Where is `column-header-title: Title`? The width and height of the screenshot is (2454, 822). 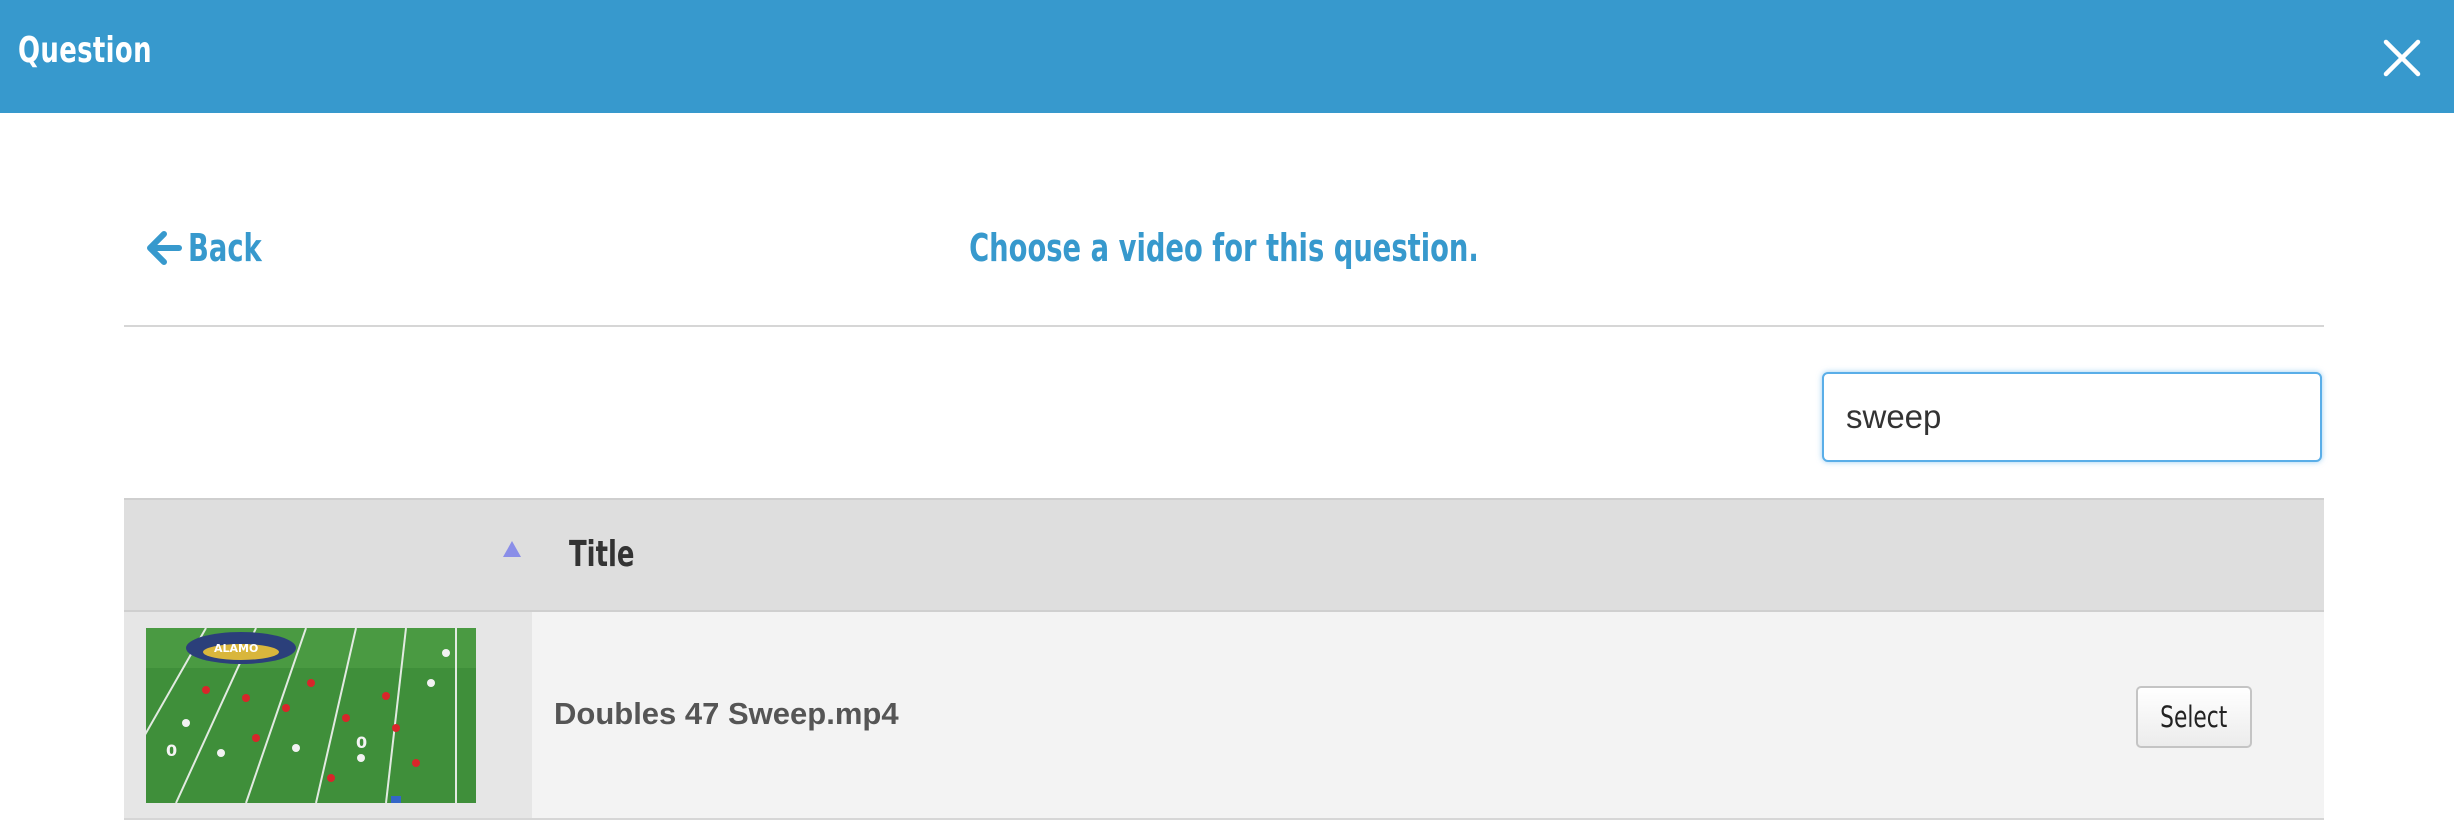
column-header-title: Title is located at coordinates (614, 554).